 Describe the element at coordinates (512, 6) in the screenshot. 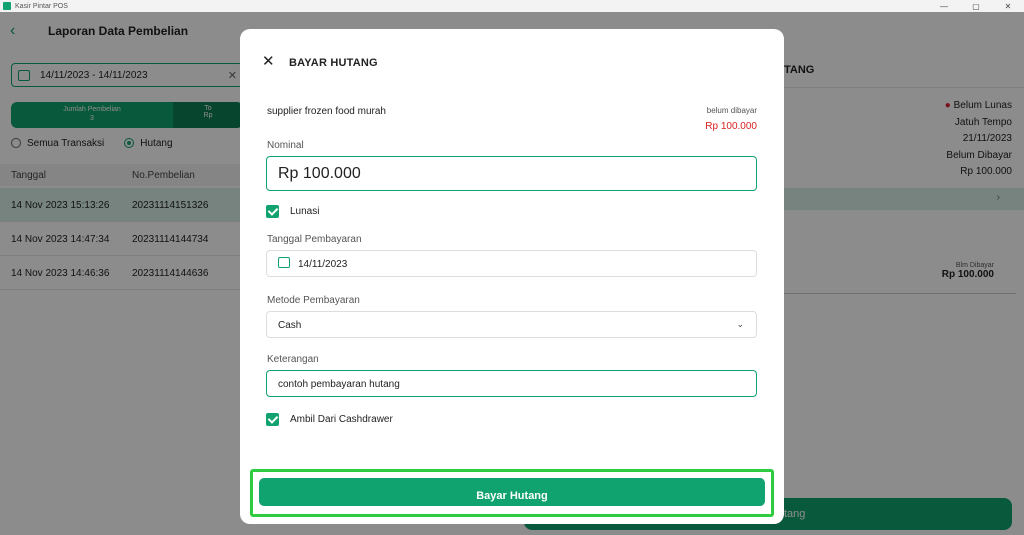

I see `window-titlebar: Kasir Pintar POS — ▢ ✕` at that location.